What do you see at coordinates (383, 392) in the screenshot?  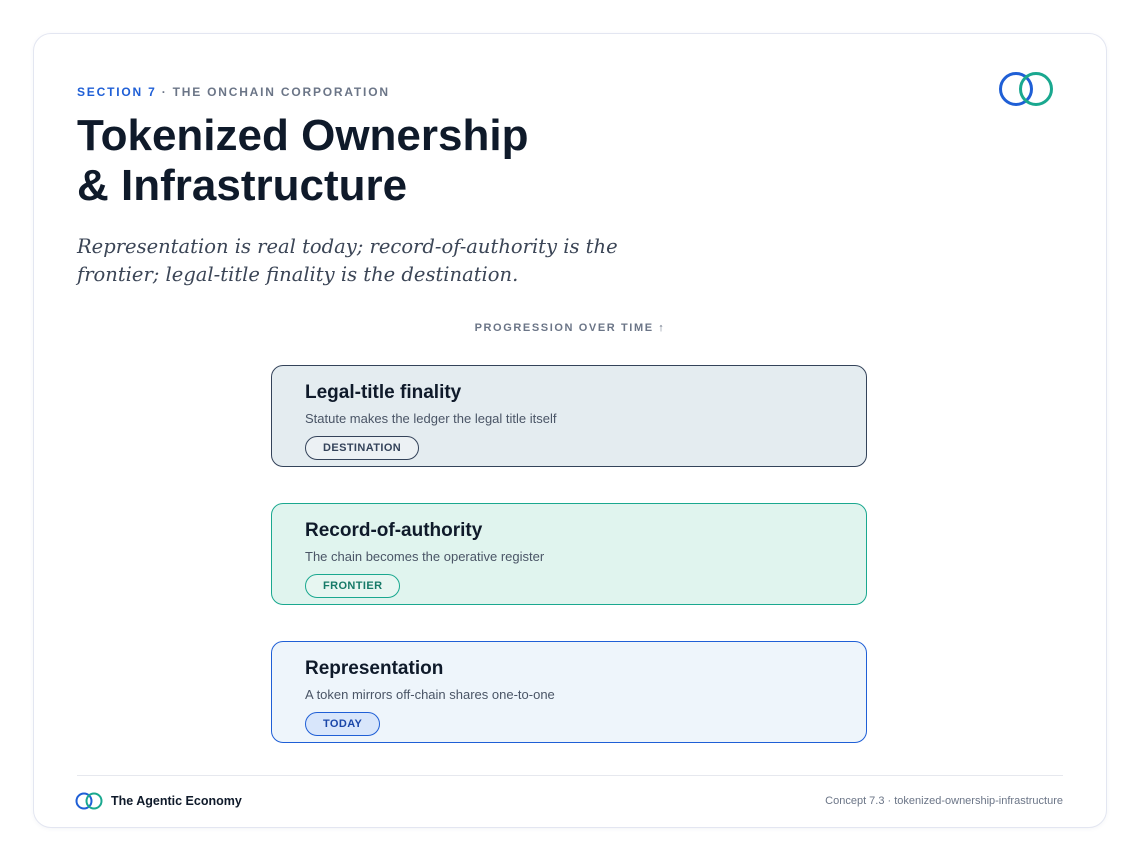 I see `stage-title: Legal-title finality` at bounding box center [383, 392].